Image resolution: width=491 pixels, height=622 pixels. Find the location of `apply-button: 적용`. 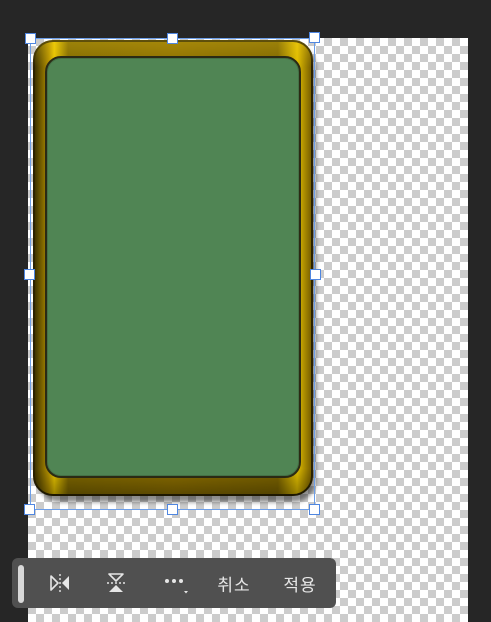

apply-button: 적용 is located at coordinates (300, 583).